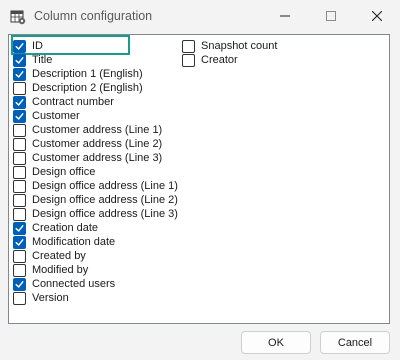 The width and height of the screenshot is (400, 360). I want to click on close-button, so click(377, 16).